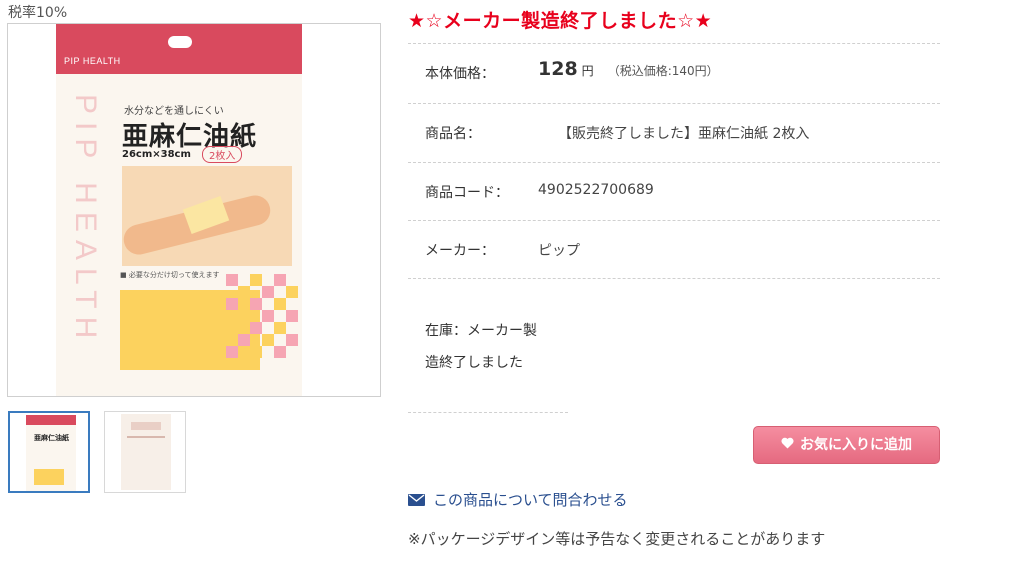 This screenshot has height=575, width=1024. Describe the element at coordinates (206, 216) in the screenshot. I see `package-arm-photo` at that location.